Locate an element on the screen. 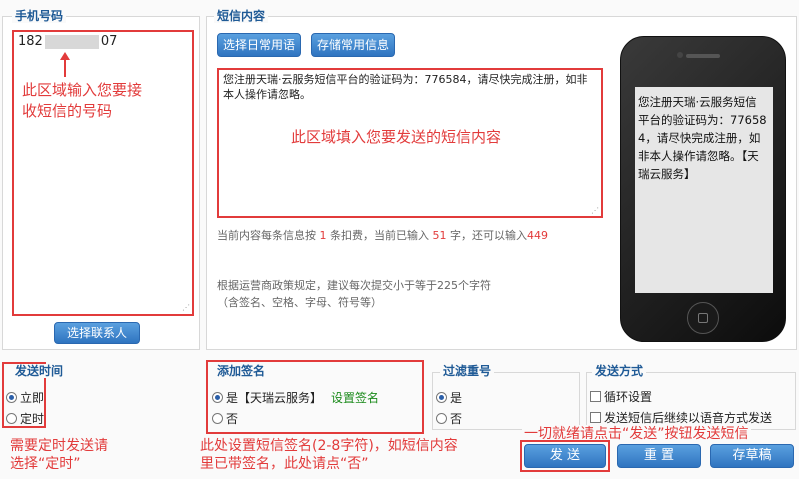 This screenshot has height=479, width=799. signature-yes-label: 是【天瑞云服务】 is located at coordinates (274, 398).